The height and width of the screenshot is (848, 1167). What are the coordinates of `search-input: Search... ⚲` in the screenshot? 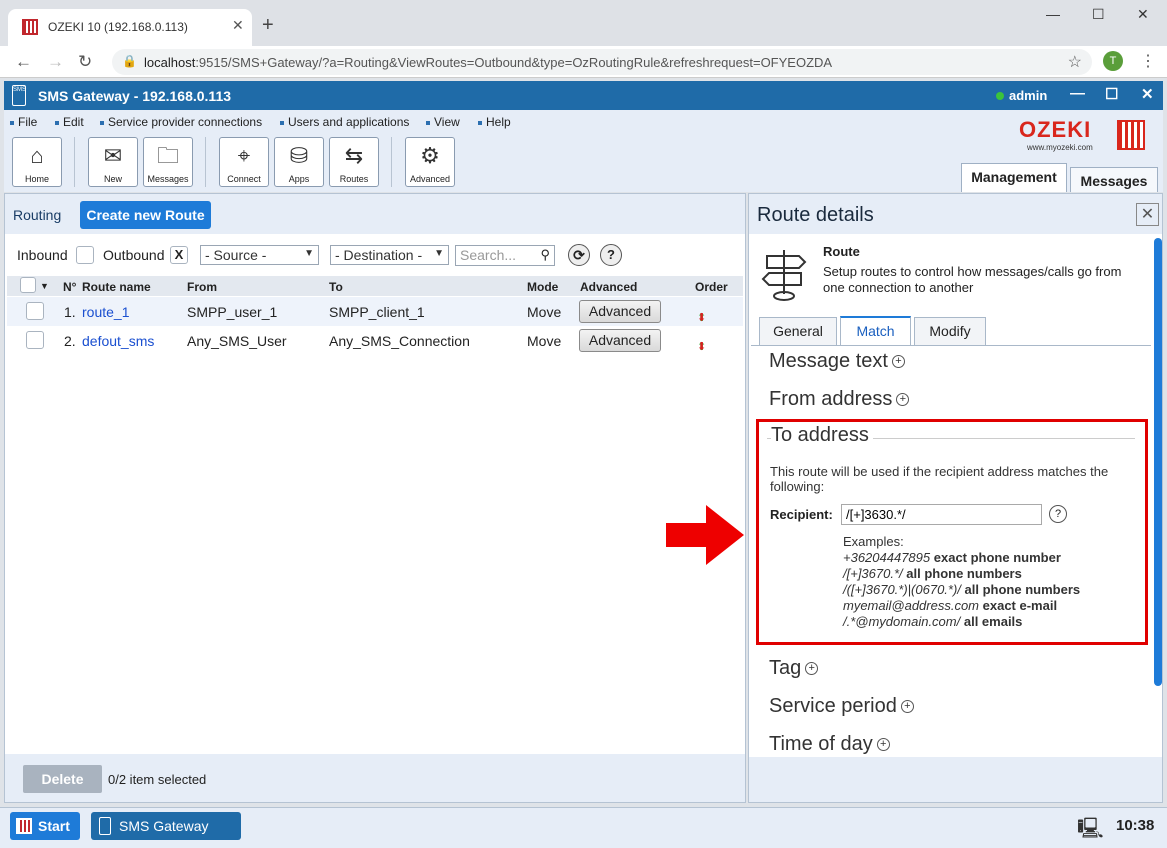 It's located at (505, 255).